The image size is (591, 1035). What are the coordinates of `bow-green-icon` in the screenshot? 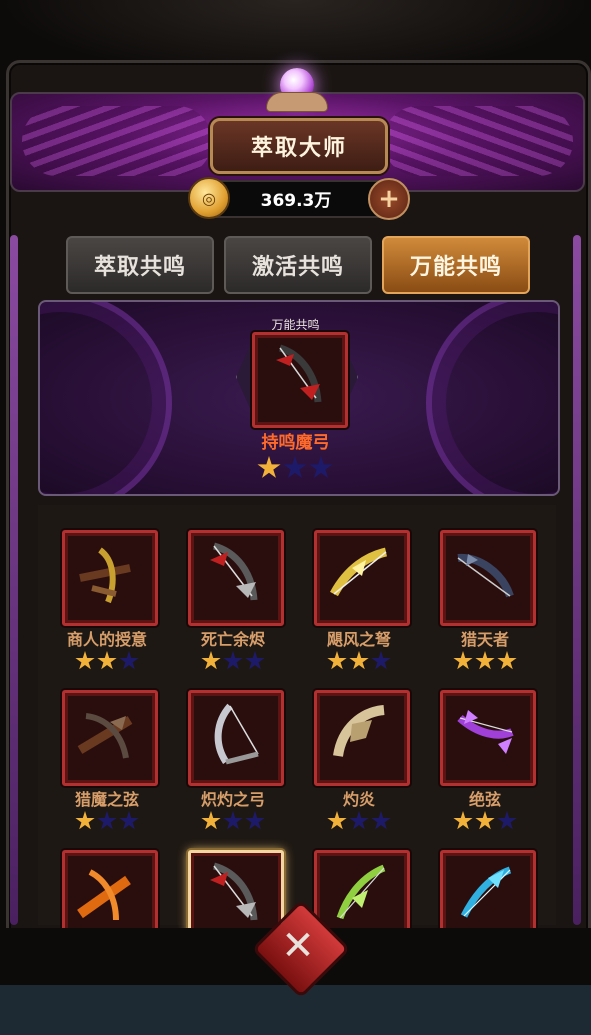 It's located at (361, 892).